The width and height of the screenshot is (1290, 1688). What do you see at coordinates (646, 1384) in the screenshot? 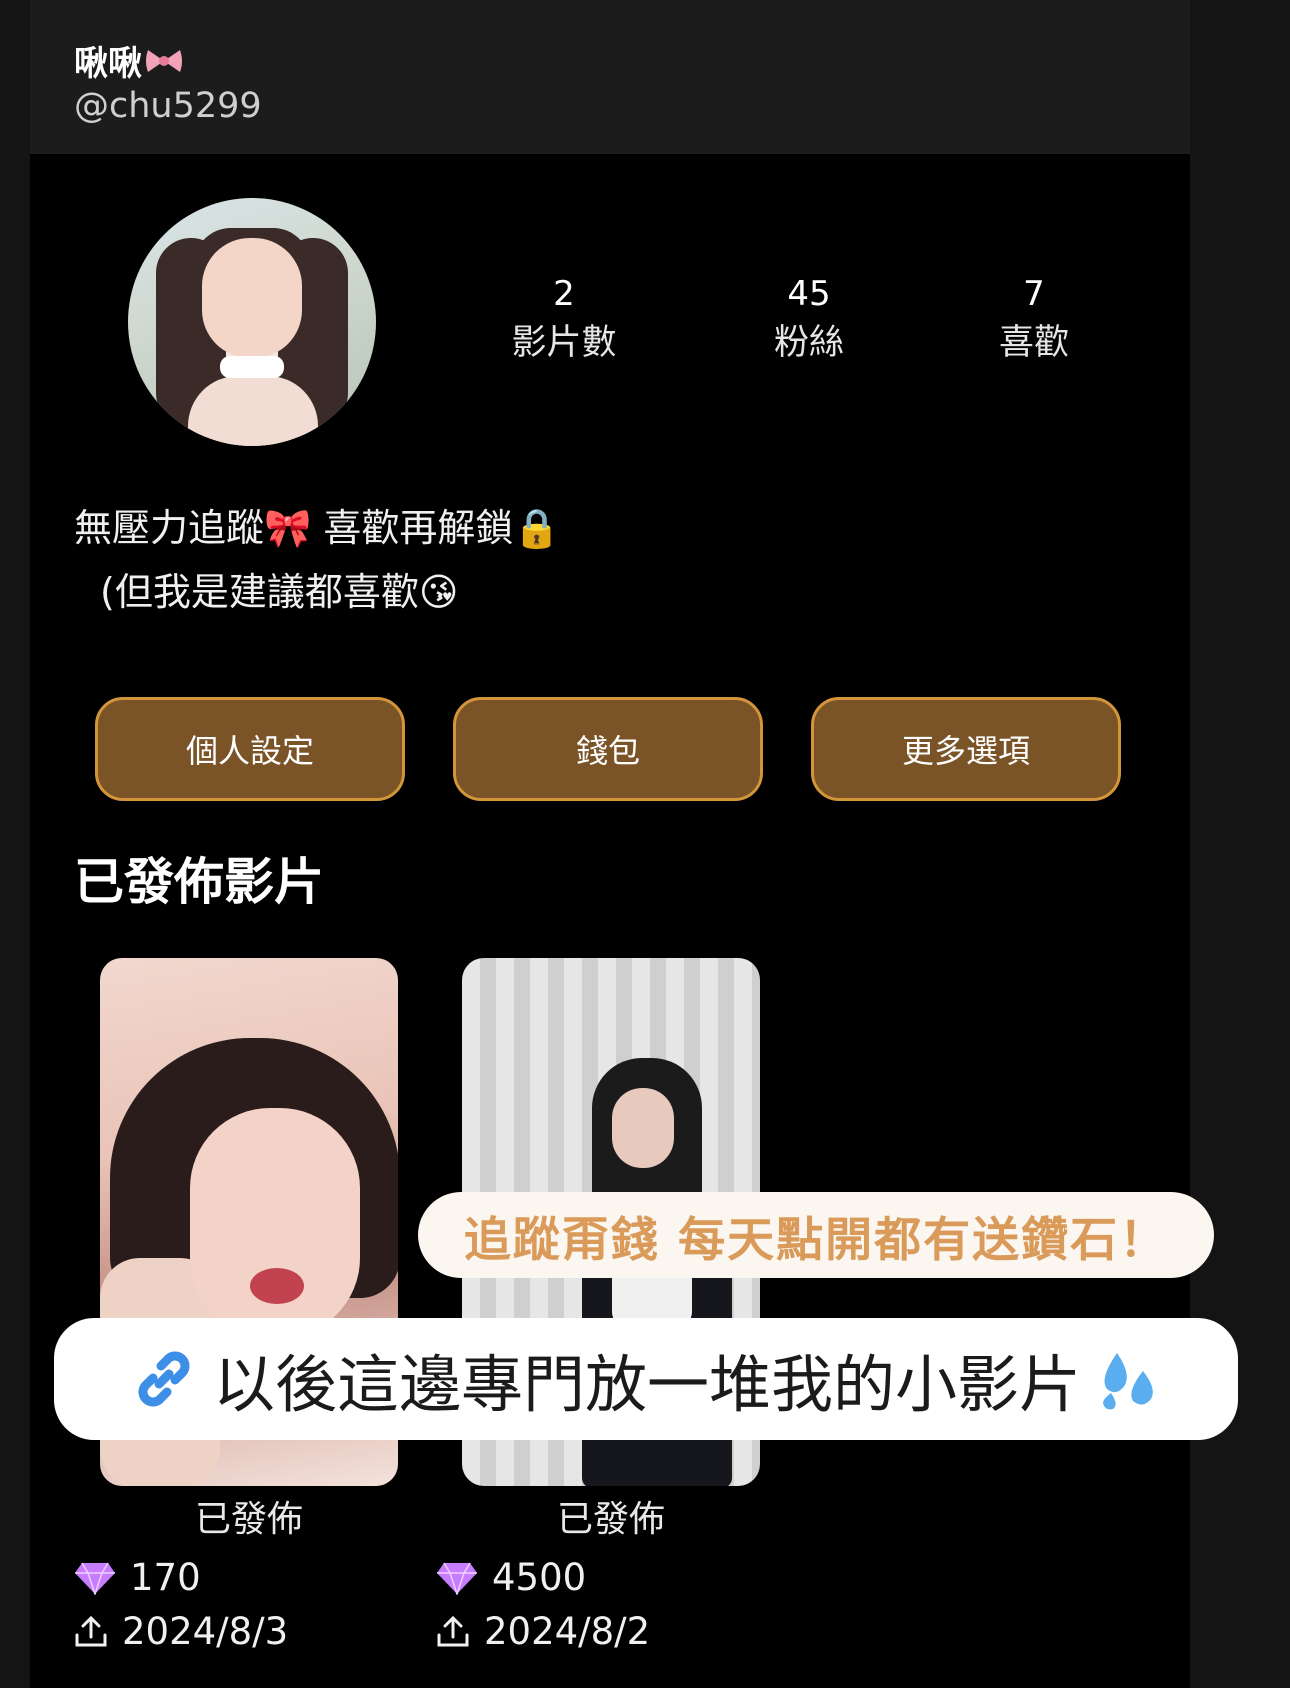
I see `promo-banner-main-text: 以後這邊專門放一堆我的小影片` at bounding box center [646, 1384].